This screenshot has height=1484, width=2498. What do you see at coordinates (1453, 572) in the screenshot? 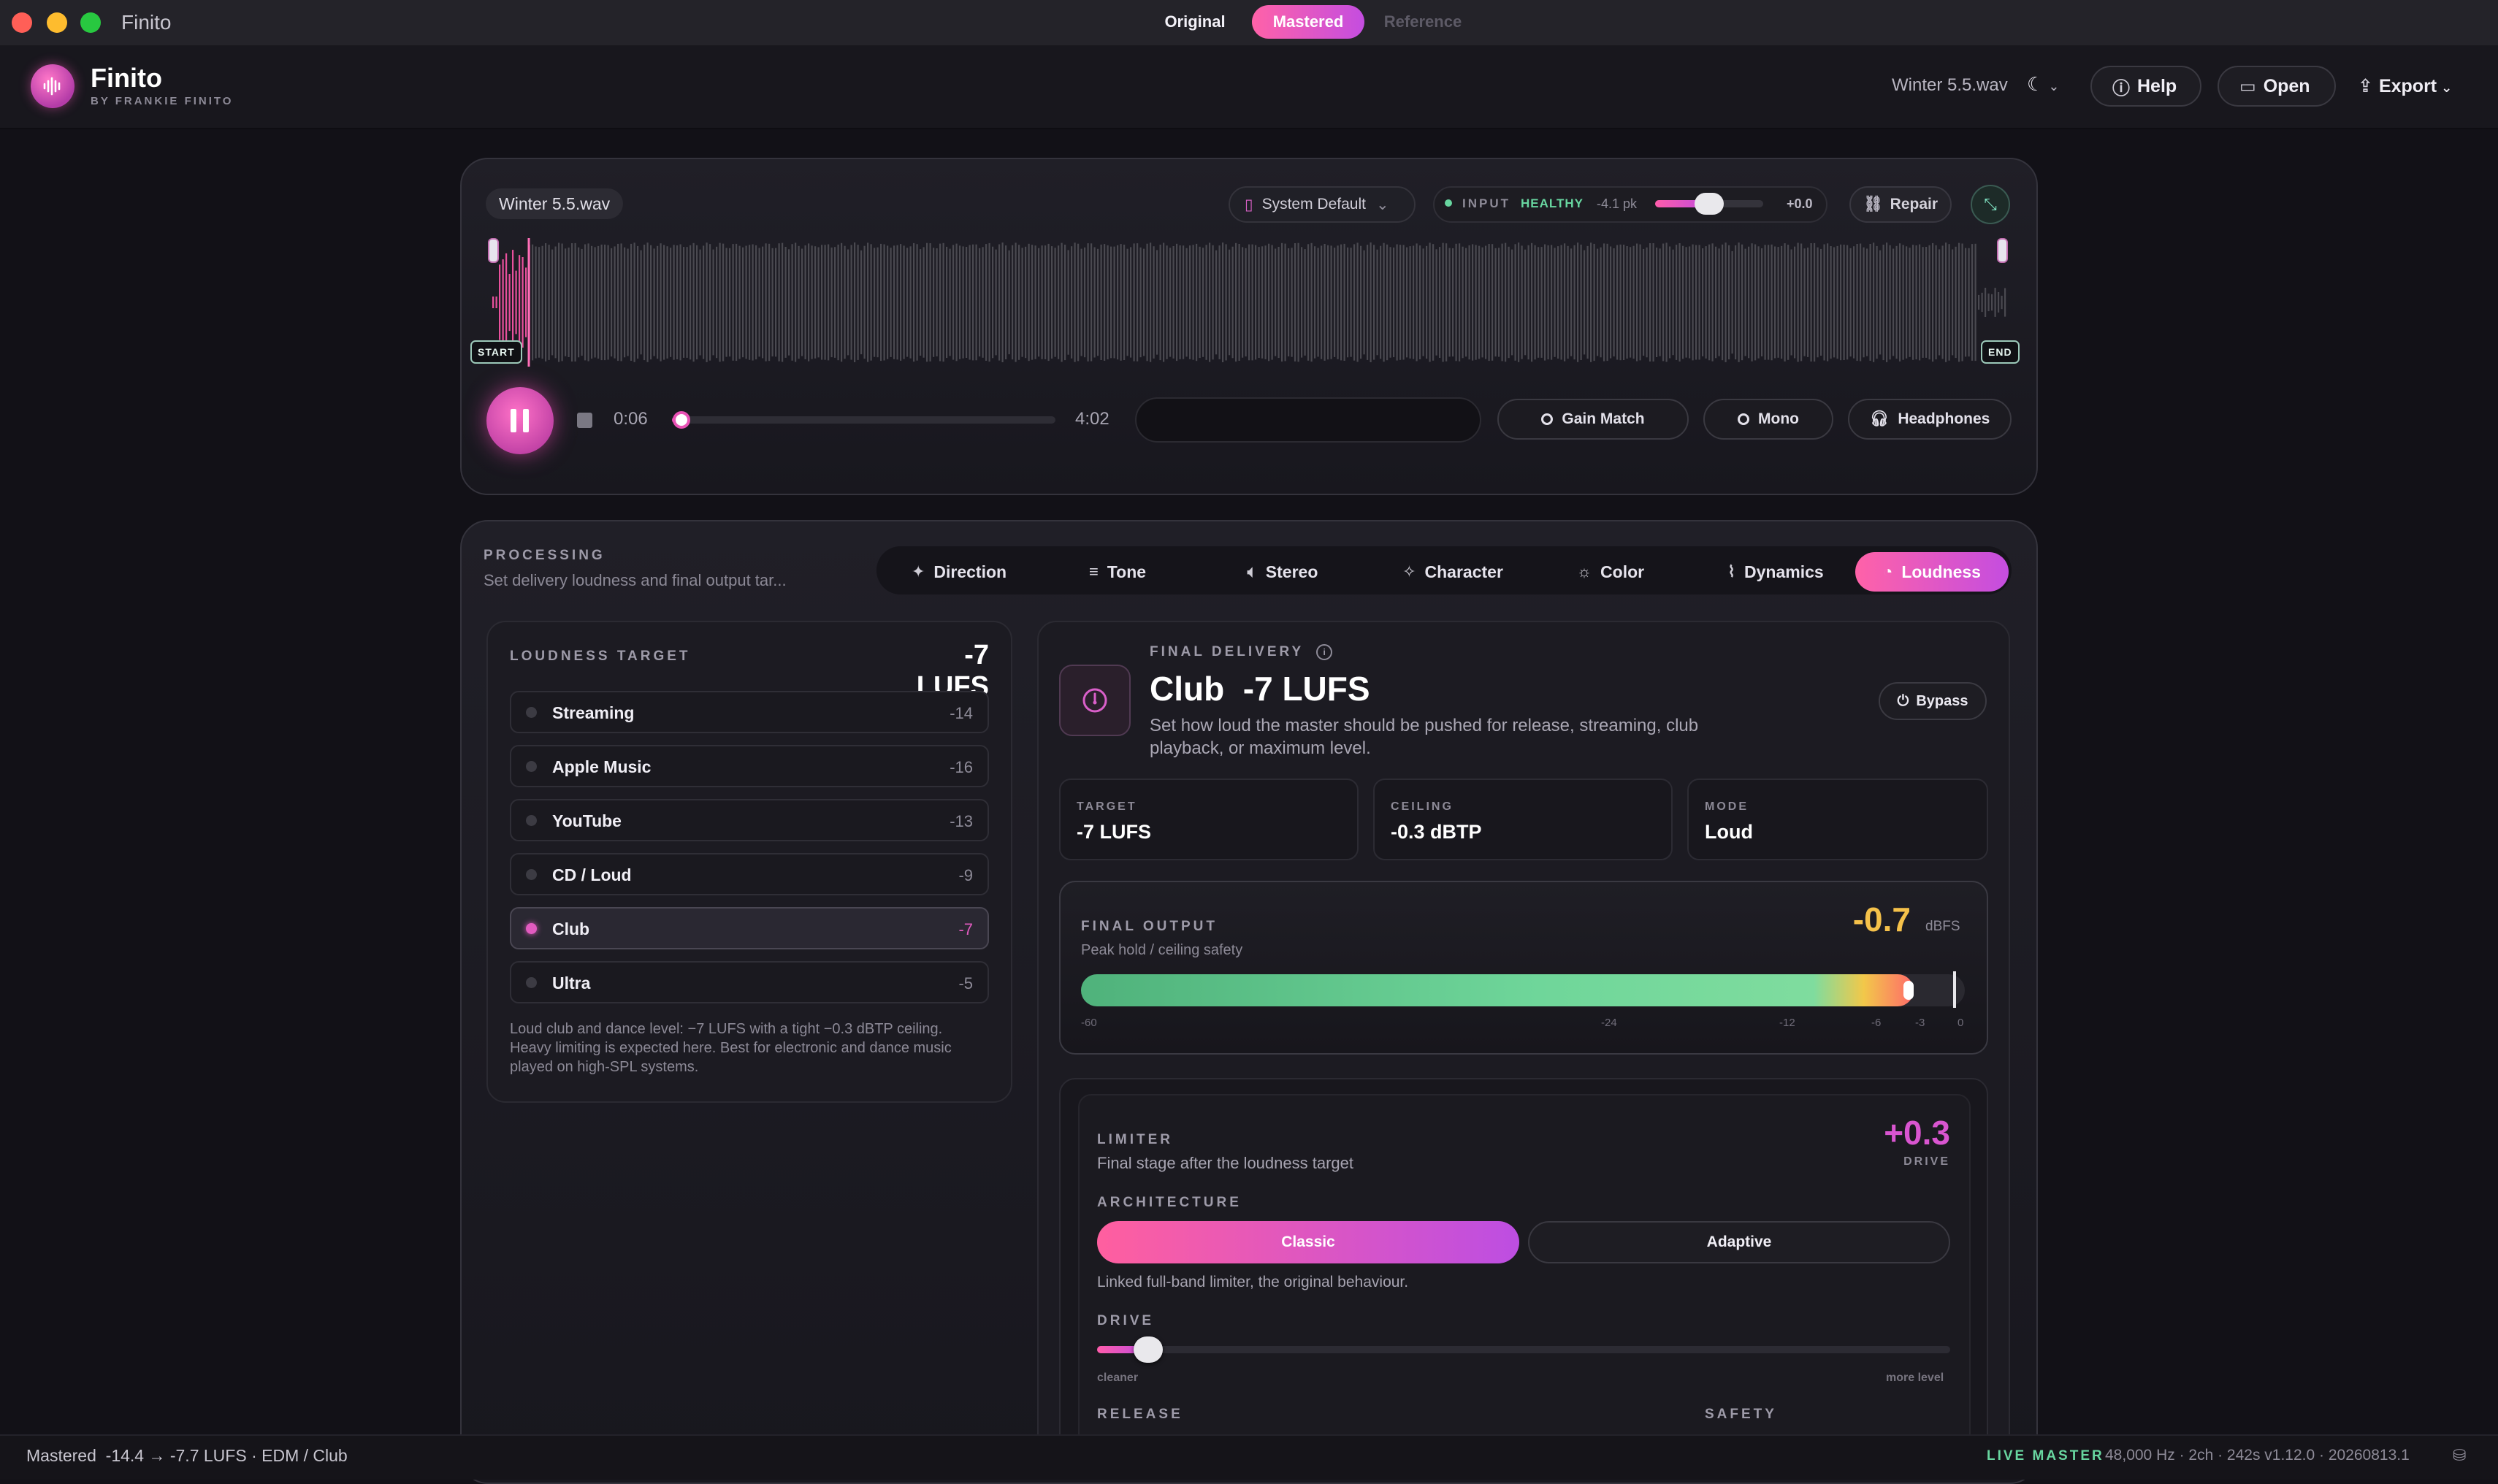
I see `tab-character: ✧ Character` at bounding box center [1453, 572].